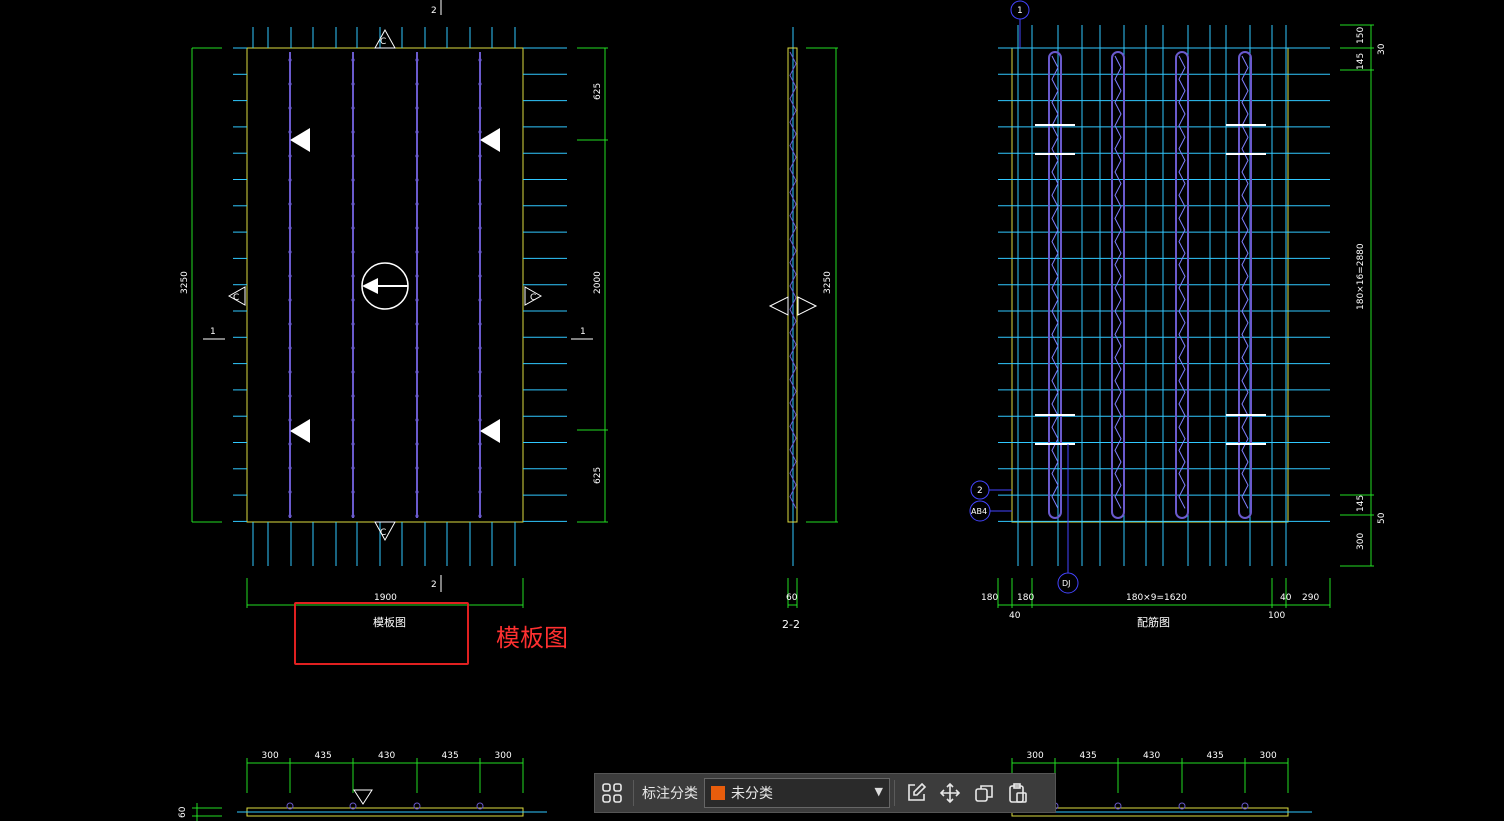  I want to click on rebar-right-dim-3: 30, so click(1382, 49).